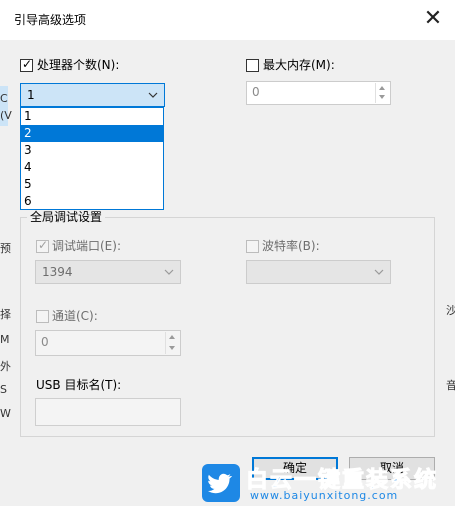 The image size is (455, 506). I want to click on dropdown-option: 6, so click(92, 201).